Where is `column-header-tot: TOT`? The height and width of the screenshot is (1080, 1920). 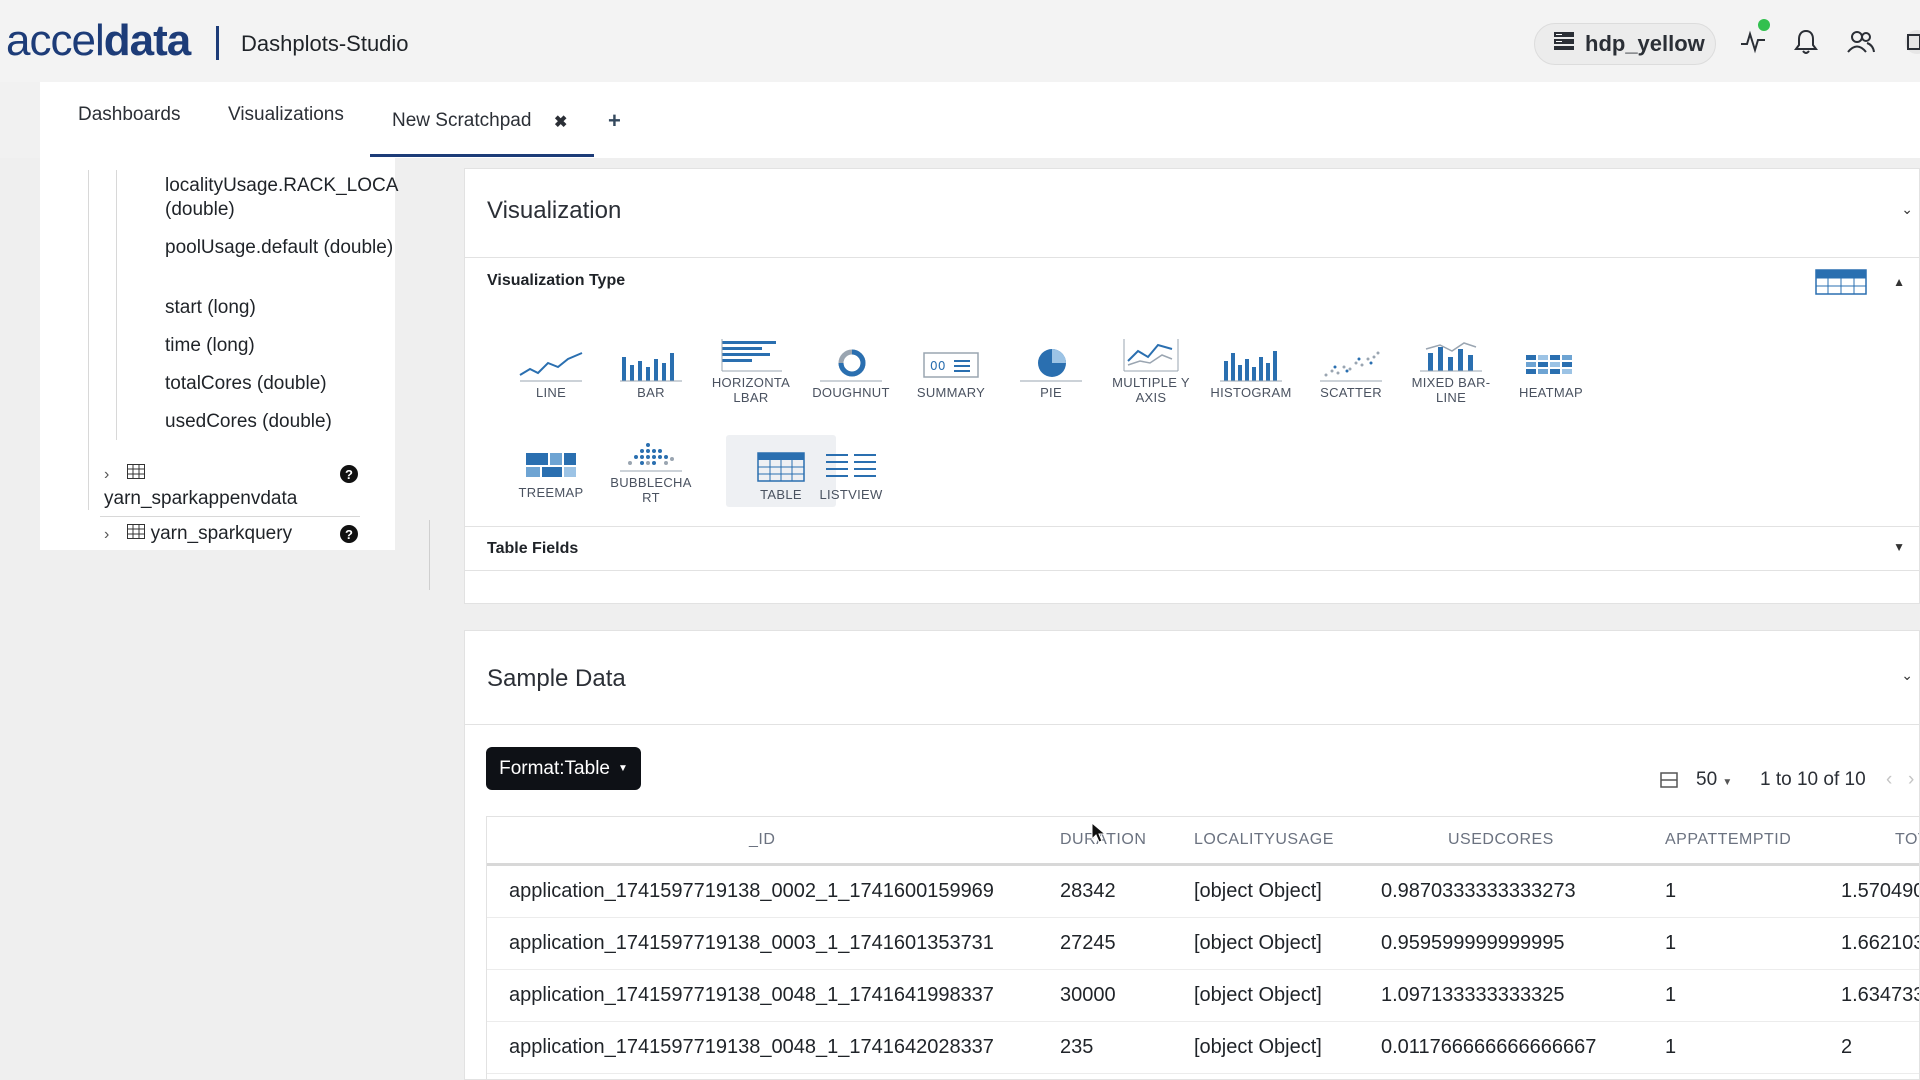
column-header-tot: TOT is located at coordinates (1907, 840).